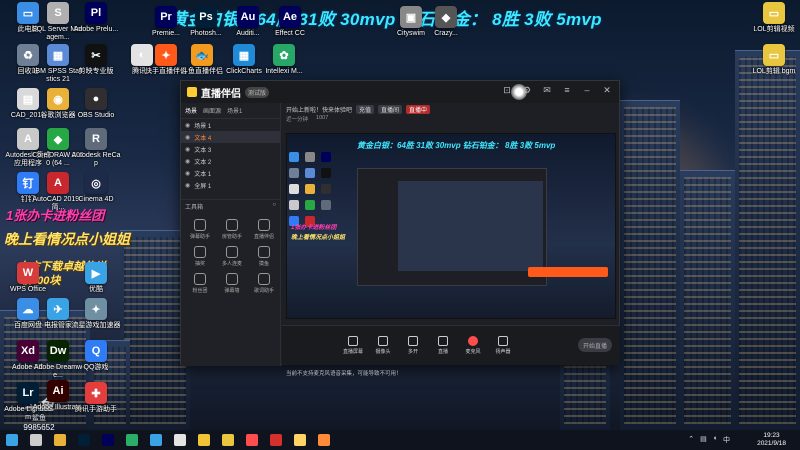  Describe the element at coordinates (774, 60) in the screenshot. I see `desktop-icon-right-1: ▭ LOL剪辑 bgm` at that location.